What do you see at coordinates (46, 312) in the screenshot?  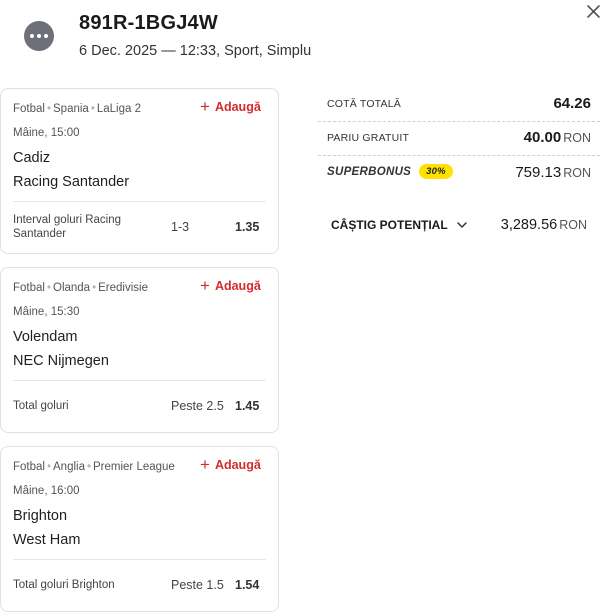 I see `event-time: Mâine, 15:30` at bounding box center [46, 312].